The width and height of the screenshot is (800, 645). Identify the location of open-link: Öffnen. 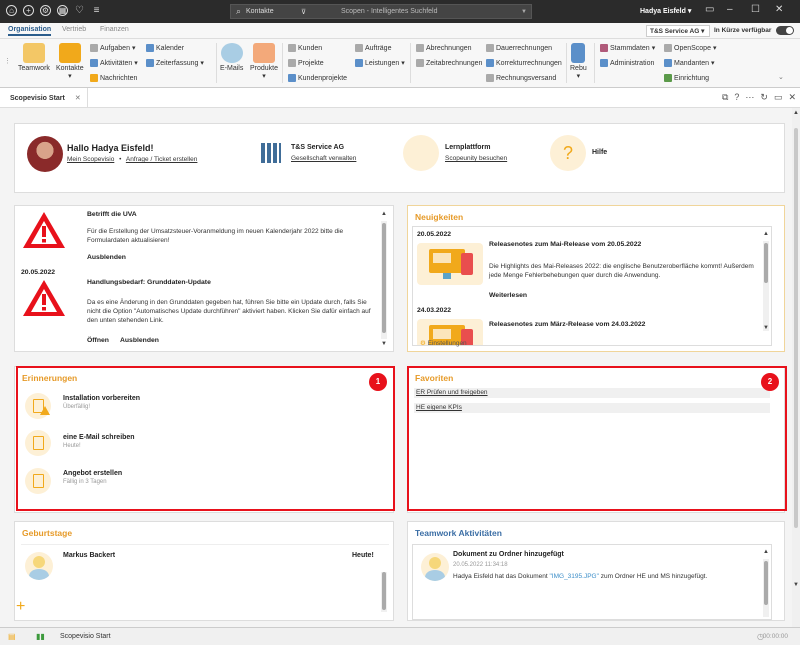
(98, 340).